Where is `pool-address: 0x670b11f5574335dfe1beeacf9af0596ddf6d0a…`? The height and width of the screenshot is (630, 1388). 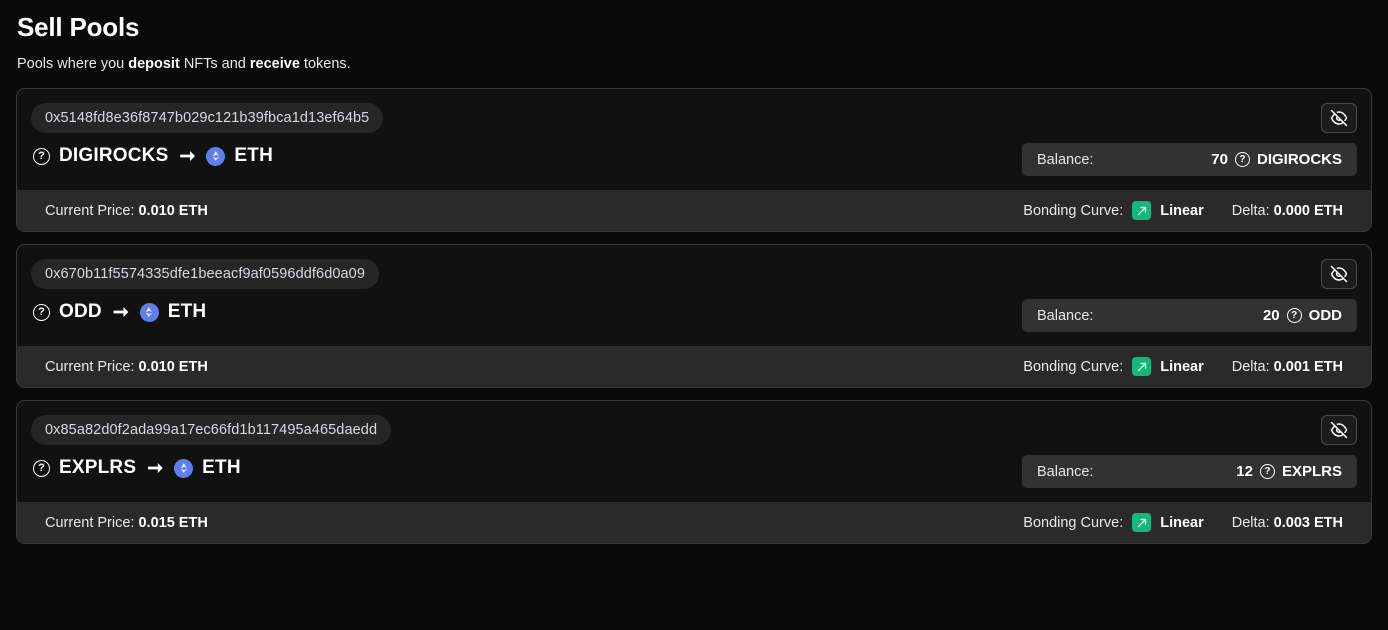
pool-address: 0x670b11f5574335dfe1beeacf9af0596ddf6d0a… is located at coordinates (205, 274).